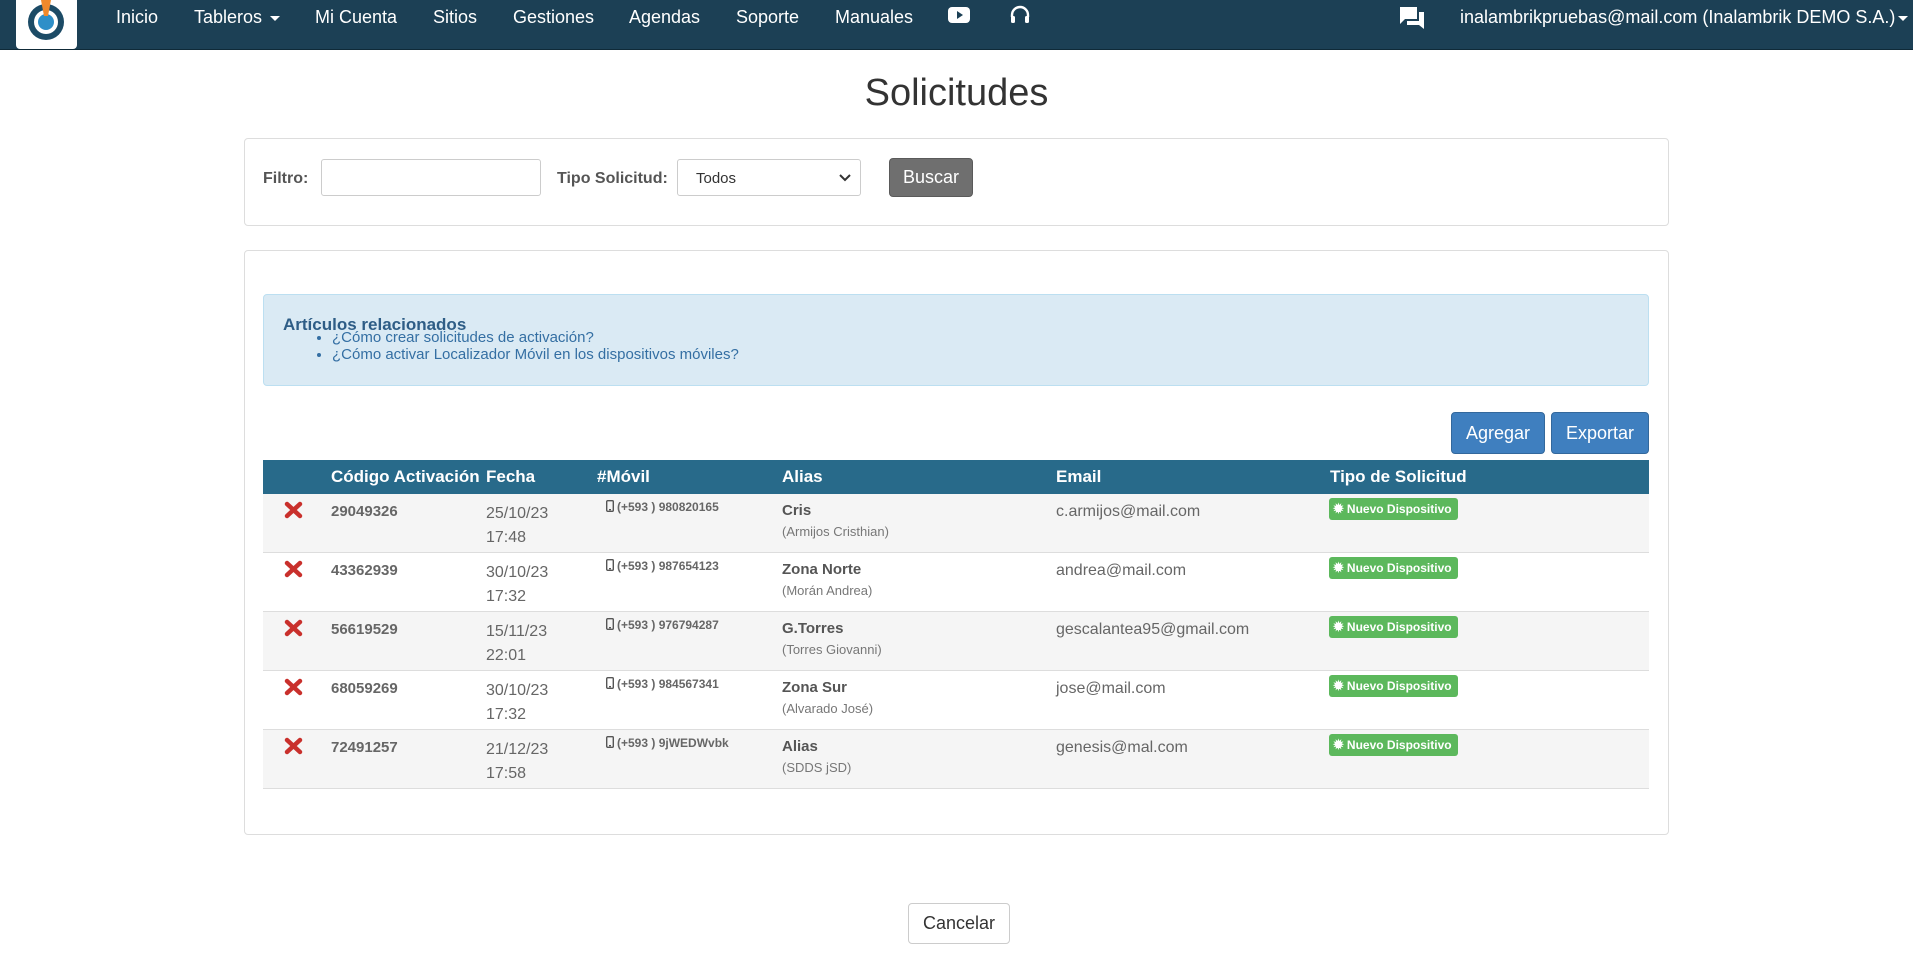  Describe the element at coordinates (612, 178) in the screenshot. I see `tipo-solicitud-label: Tipo Solicitud:` at that location.